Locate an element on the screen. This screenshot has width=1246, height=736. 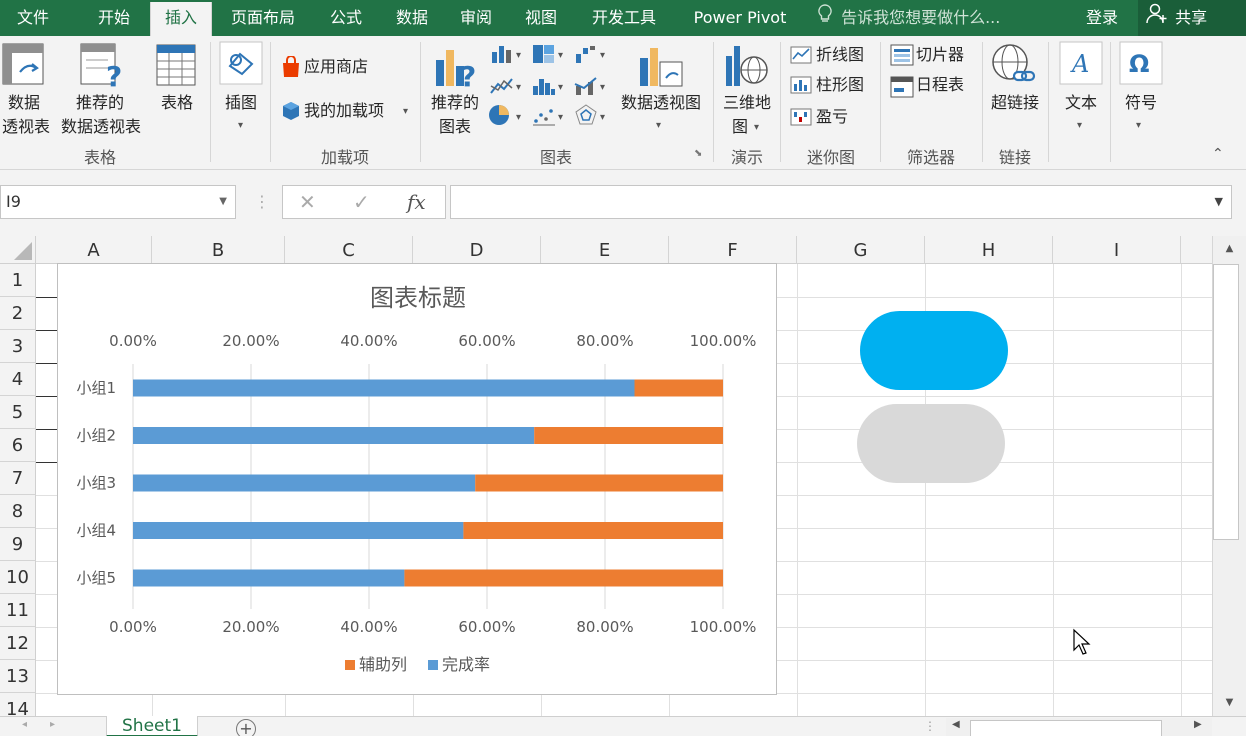
login-button: 登录 is located at coordinates (1102, 18).